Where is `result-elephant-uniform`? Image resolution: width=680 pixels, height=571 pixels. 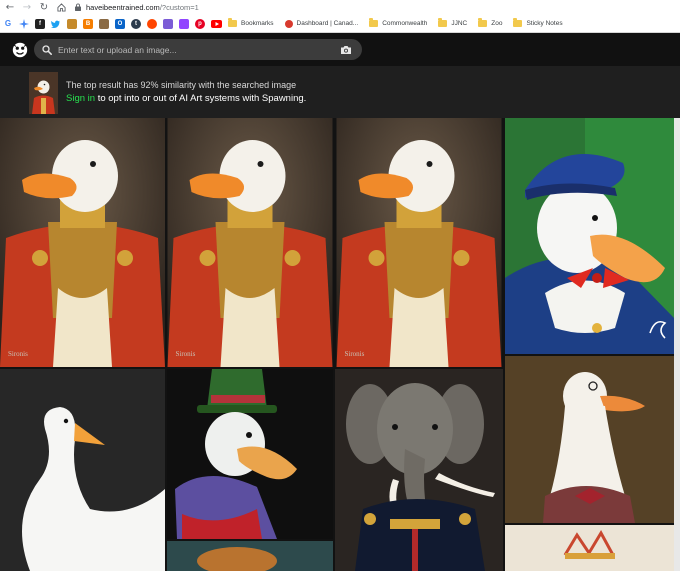
result-elephant-uniform is located at coordinates (419, 470).